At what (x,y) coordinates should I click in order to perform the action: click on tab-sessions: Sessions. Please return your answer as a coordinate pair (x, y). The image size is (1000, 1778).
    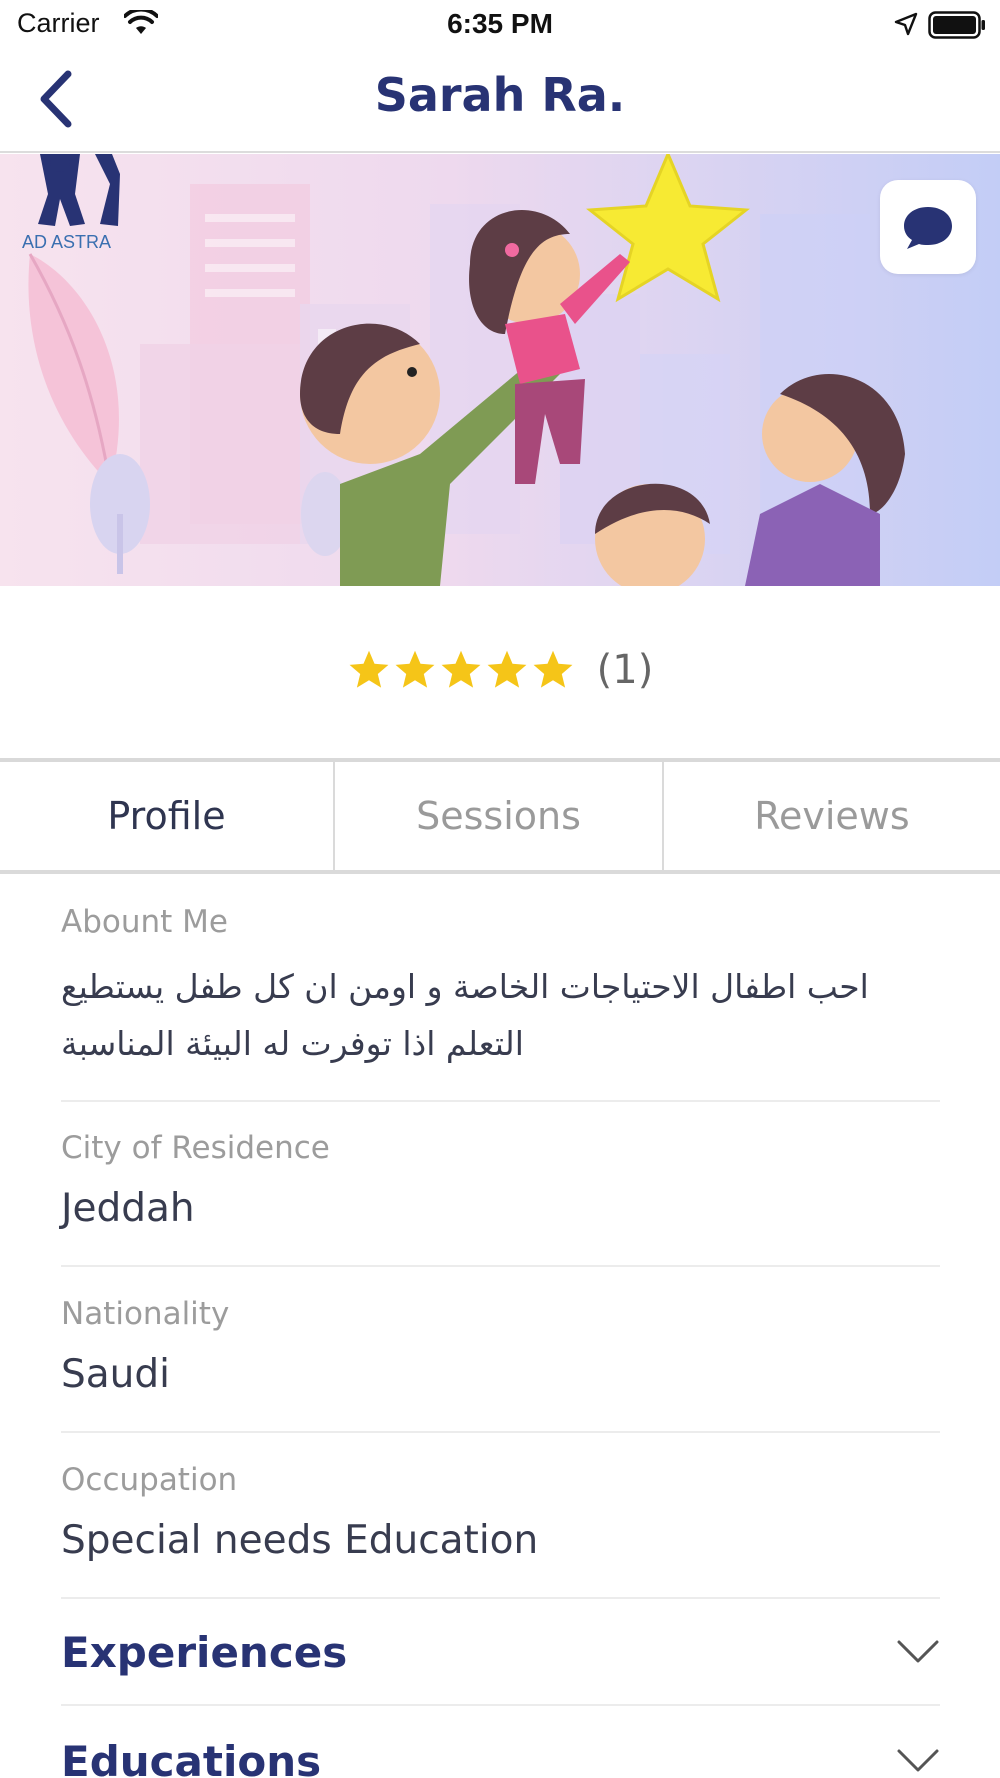
    Looking at the image, I should click on (499, 816).